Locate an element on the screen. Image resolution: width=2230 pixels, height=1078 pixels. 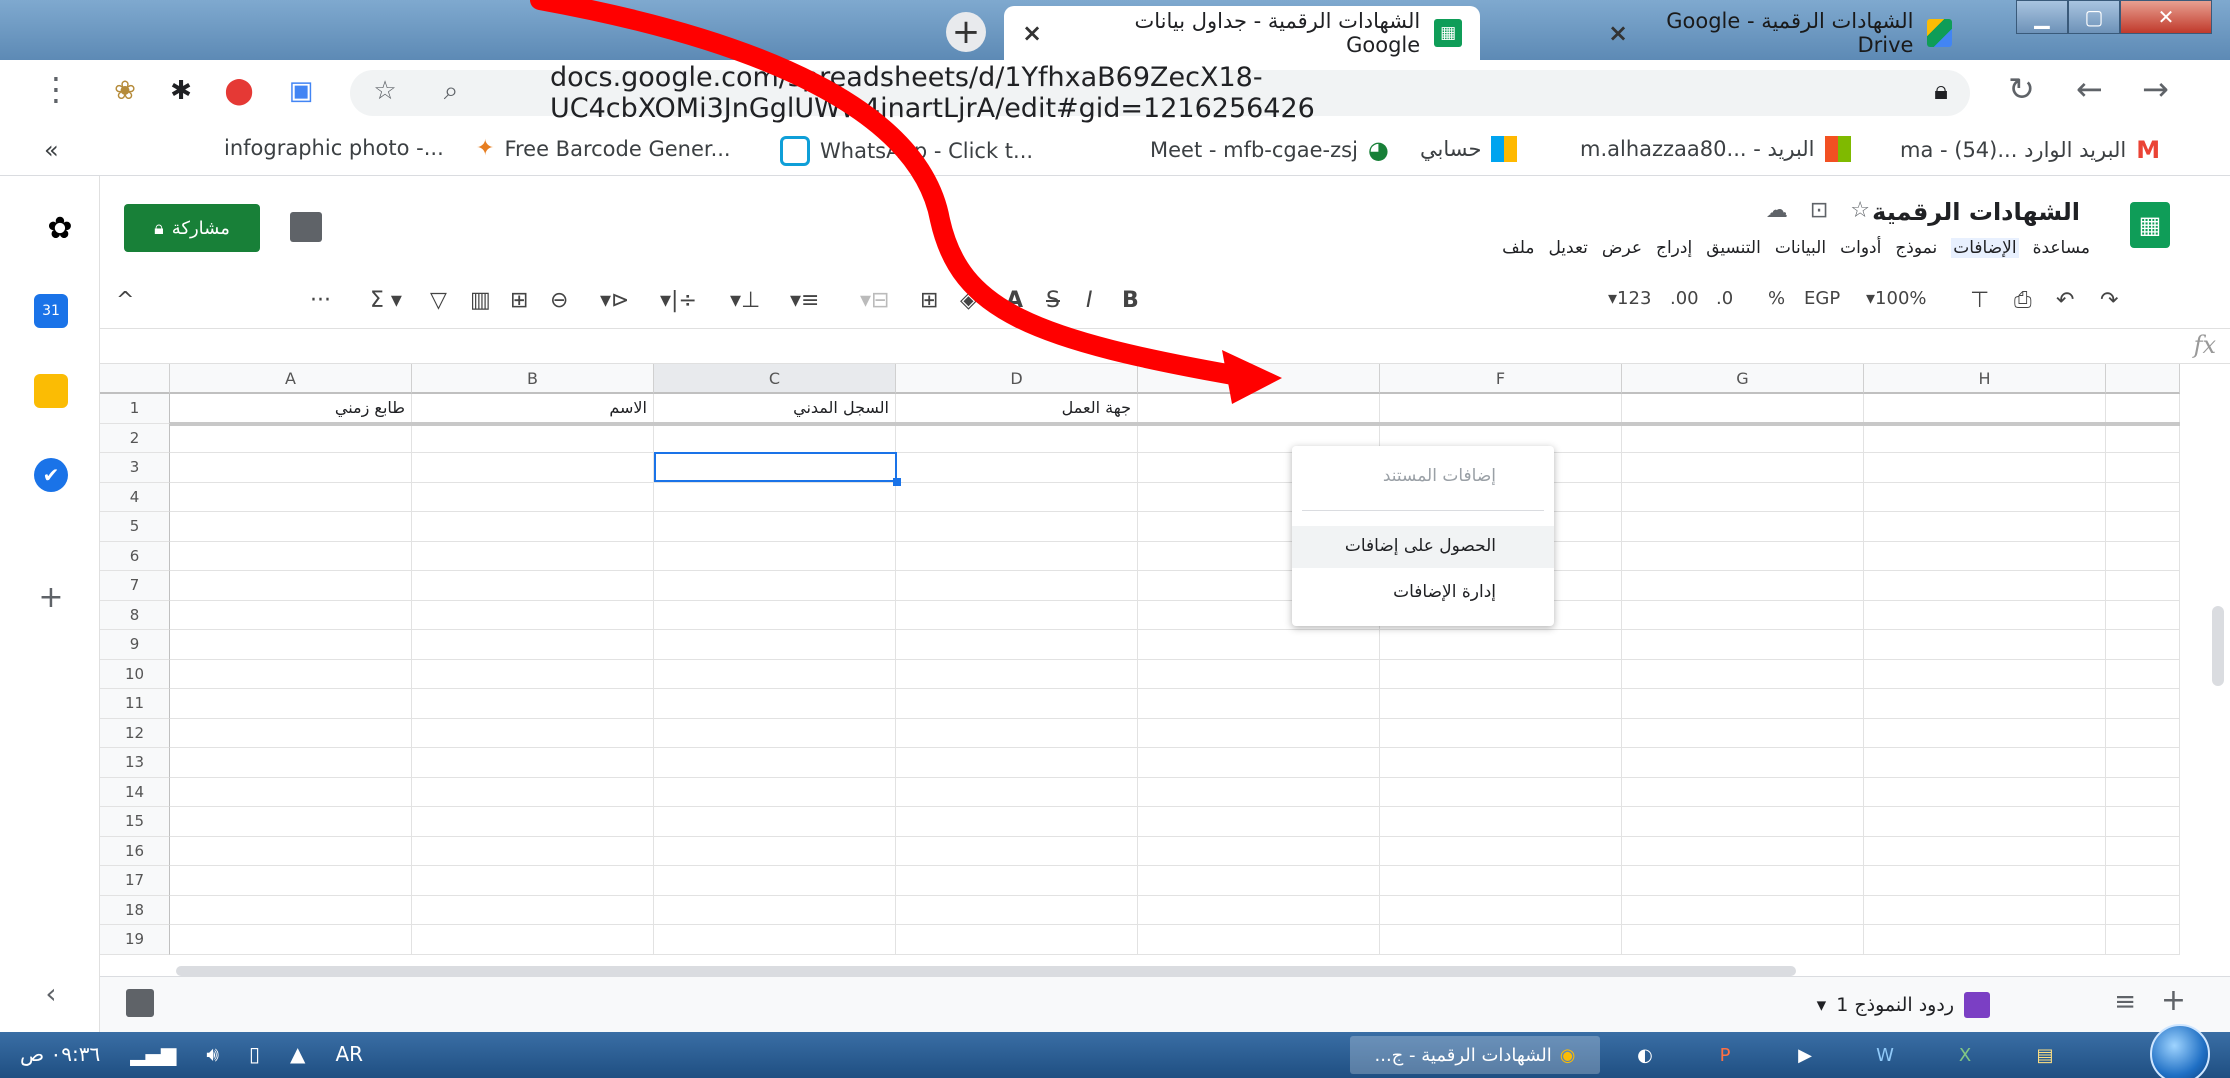
forward-icon: → is located at coordinates (2155, 89).